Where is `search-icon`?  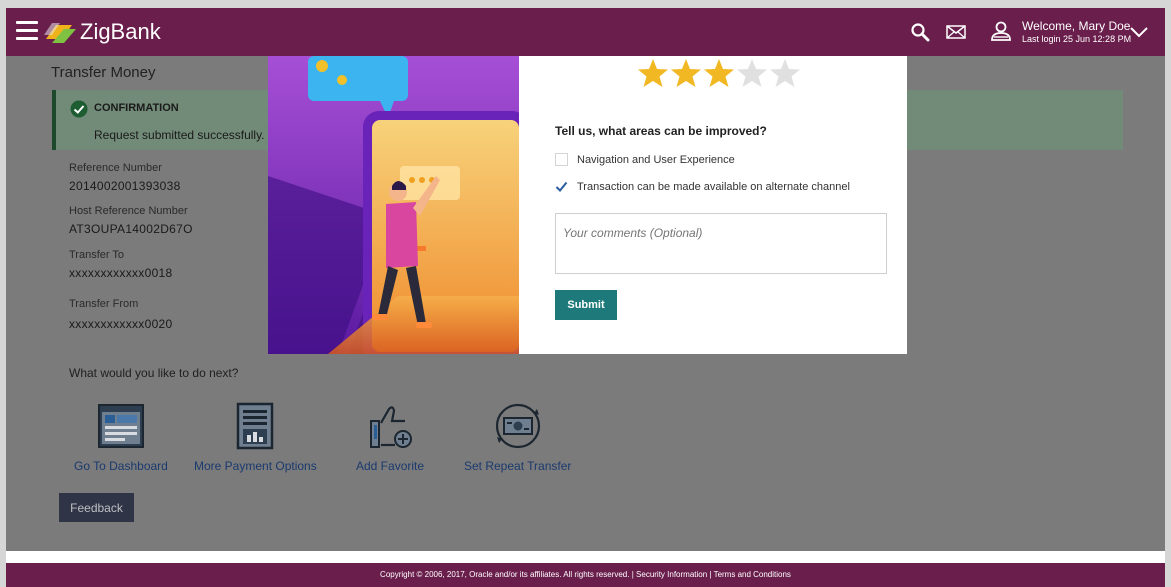 search-icon is located at coordinates (920, 32).